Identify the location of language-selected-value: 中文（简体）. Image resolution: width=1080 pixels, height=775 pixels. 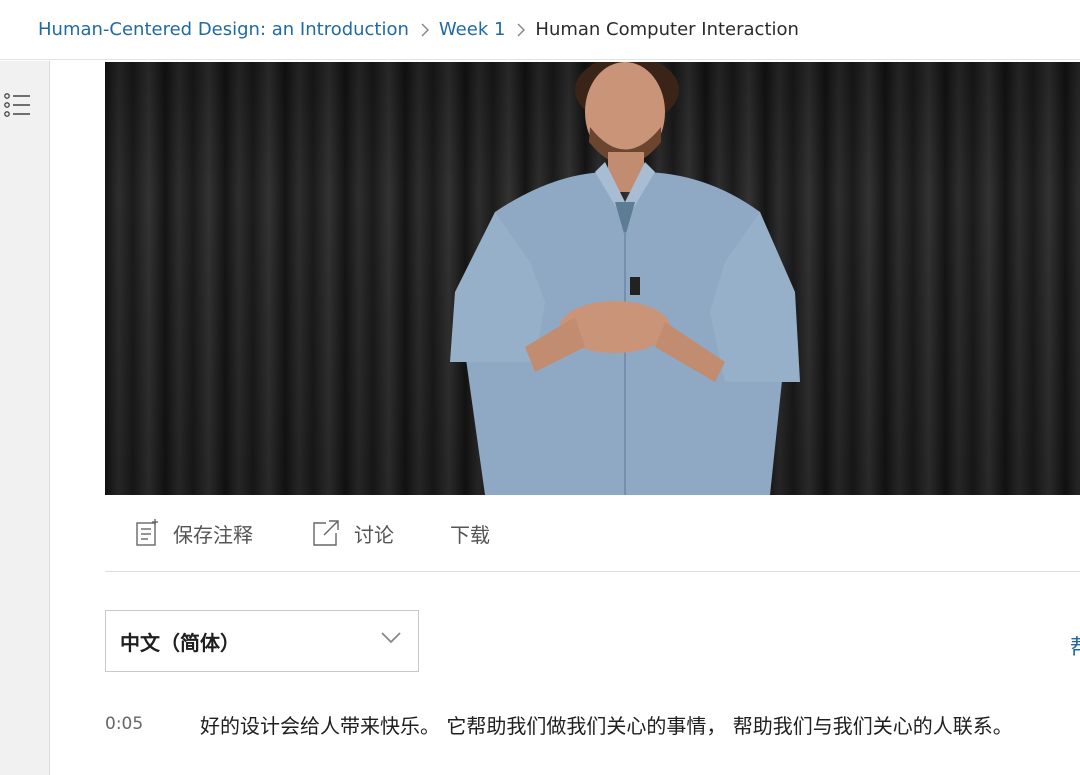
(180, 642).